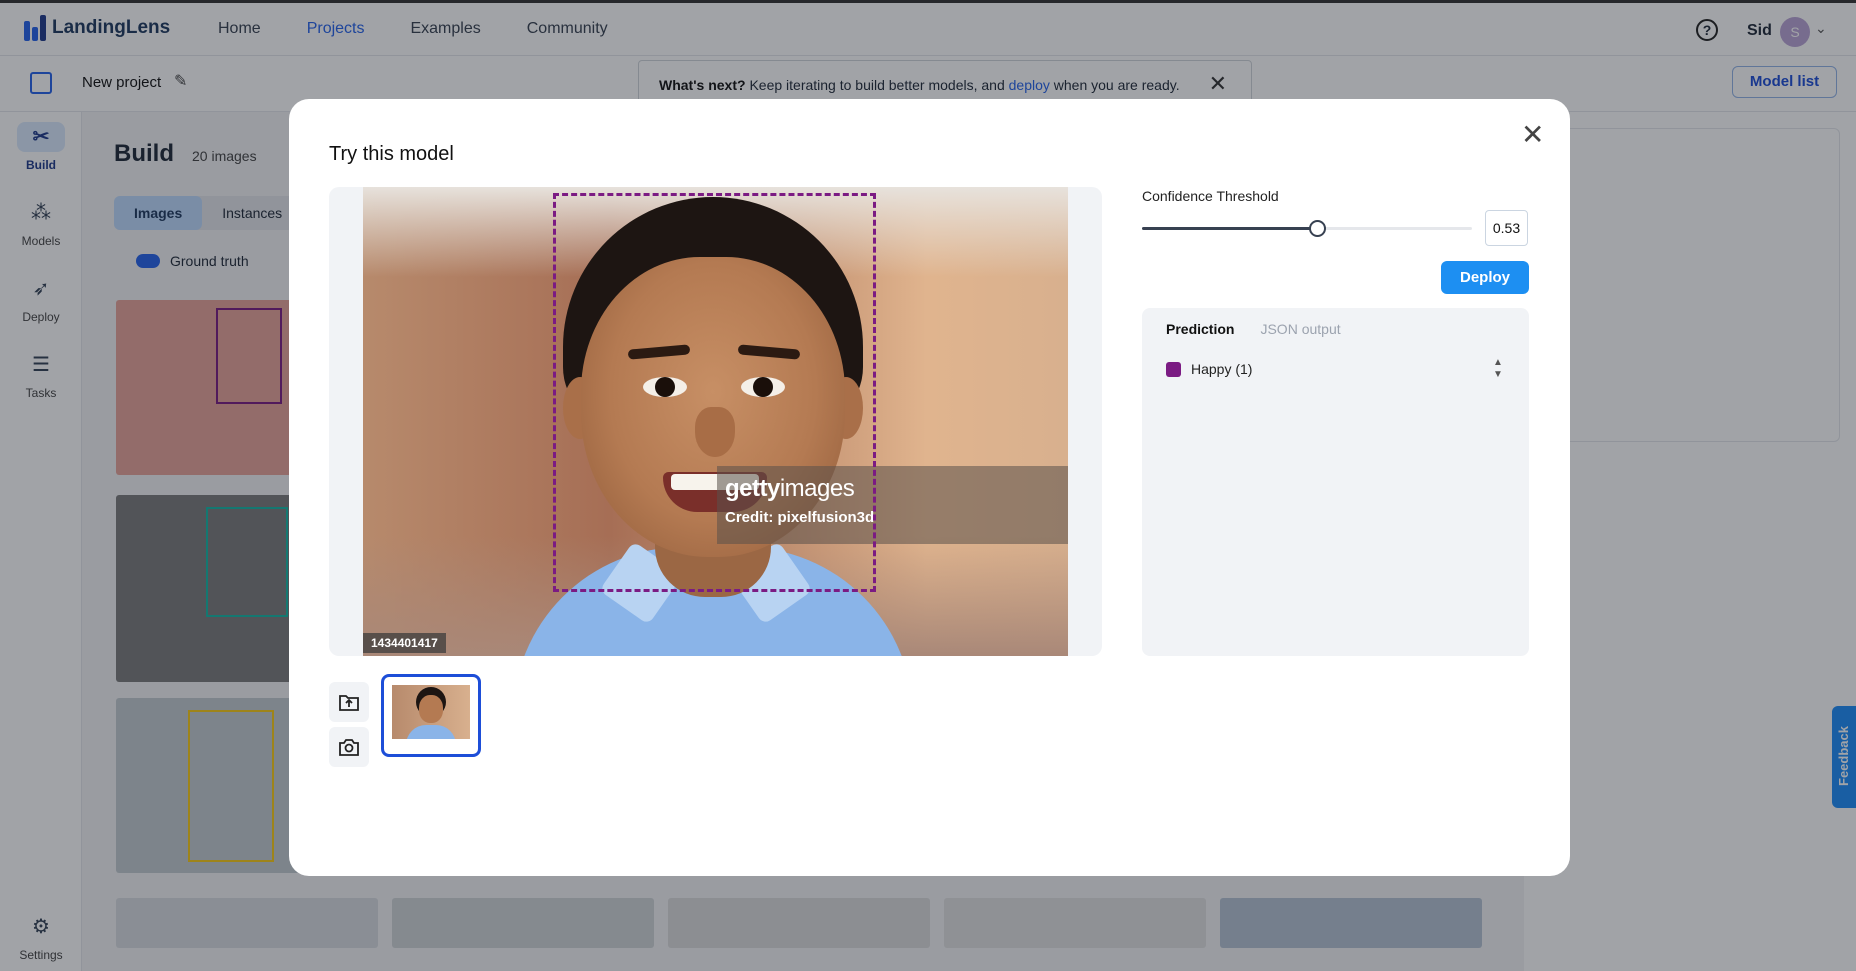 The width and height of the screenshot is (1856, 971). I want to click on prediction-item: Happy (1), so click(1209, 369).